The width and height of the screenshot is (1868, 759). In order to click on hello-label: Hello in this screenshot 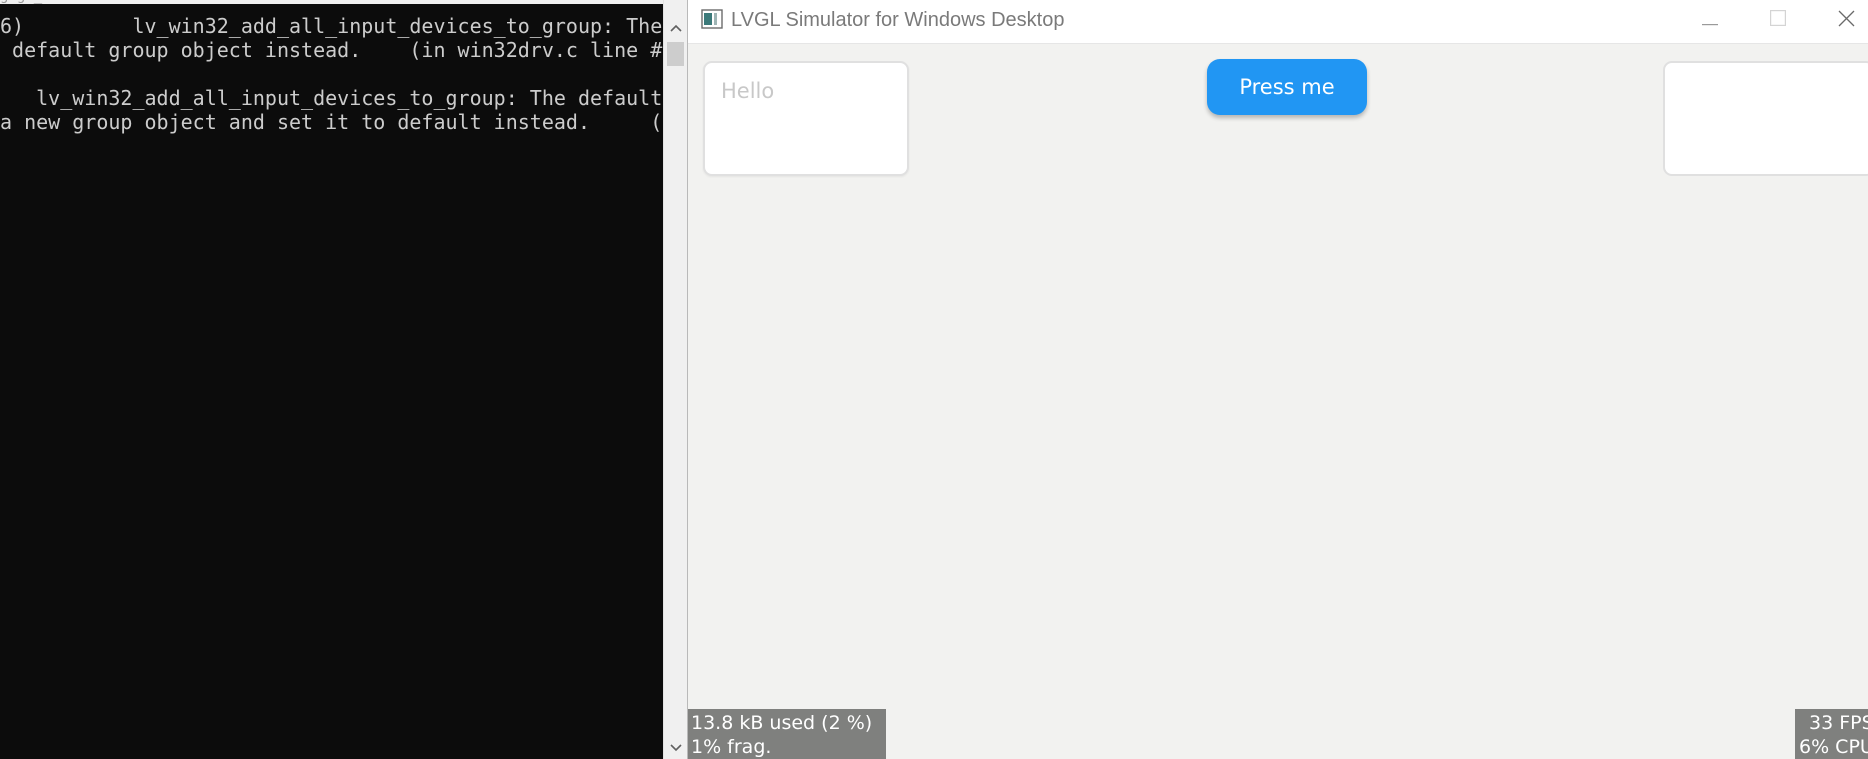, I will do `click(748, 91)`.